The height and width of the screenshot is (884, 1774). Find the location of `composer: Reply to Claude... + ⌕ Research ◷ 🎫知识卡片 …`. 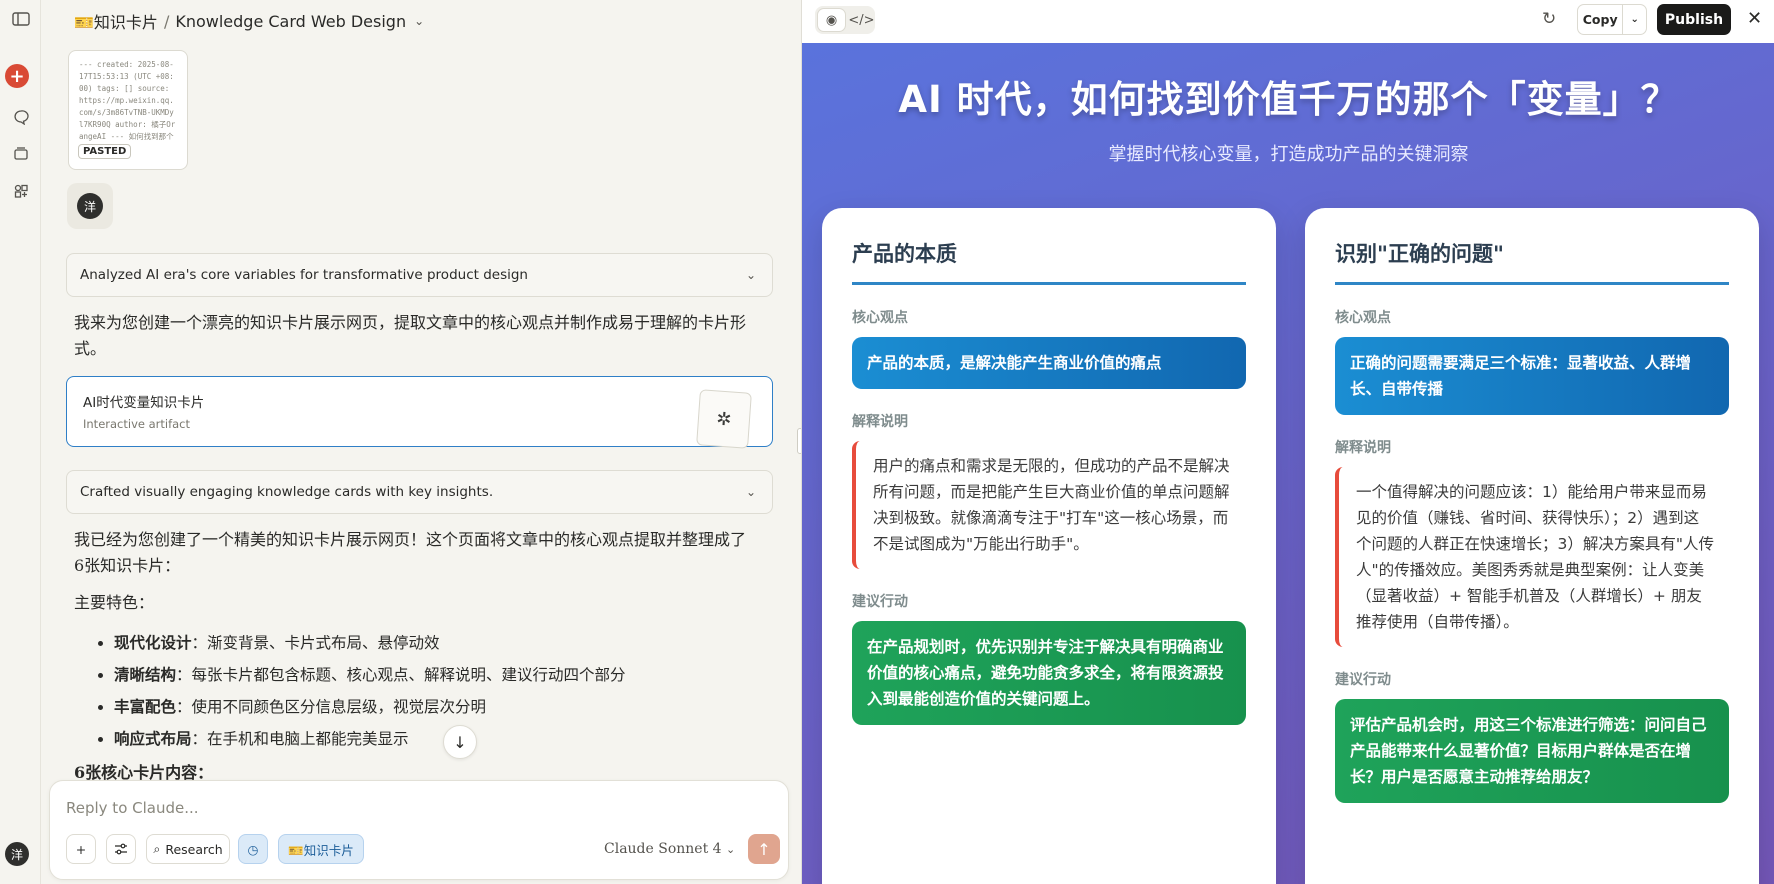

composer: Reply to Claude... + ⌕ Research ◷ 🎫知识卡片 … is located at coordinates (419, 830).